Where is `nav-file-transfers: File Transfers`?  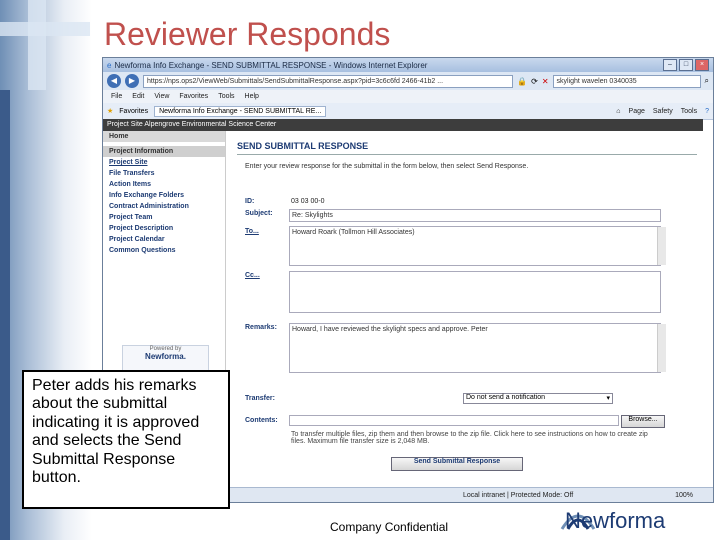 nav-file-transfers: File Transfers is located at coordinates (164, 173).